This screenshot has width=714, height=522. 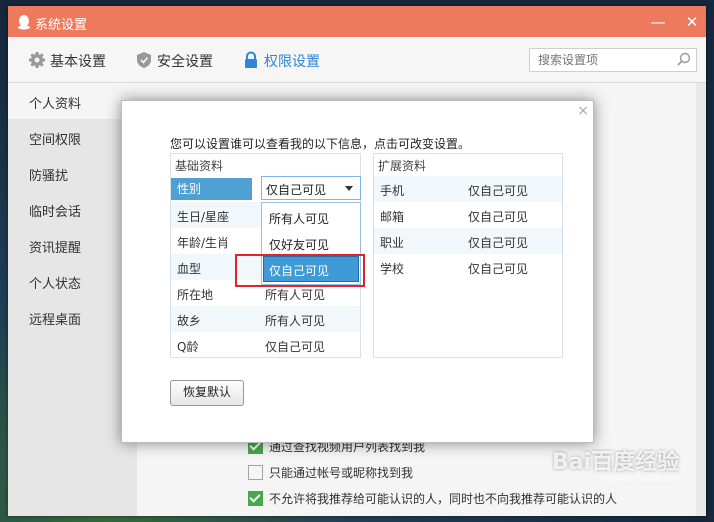 What do you see at coordinates (61, 25) in the screenshot?
I see `window-title: 系统设置` at bounding box center [61, 25].